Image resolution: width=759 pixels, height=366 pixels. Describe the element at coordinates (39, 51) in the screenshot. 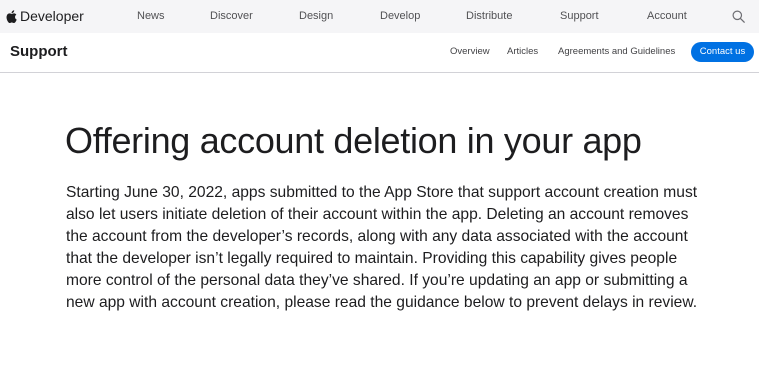

I see `section-title: Support` at that location.